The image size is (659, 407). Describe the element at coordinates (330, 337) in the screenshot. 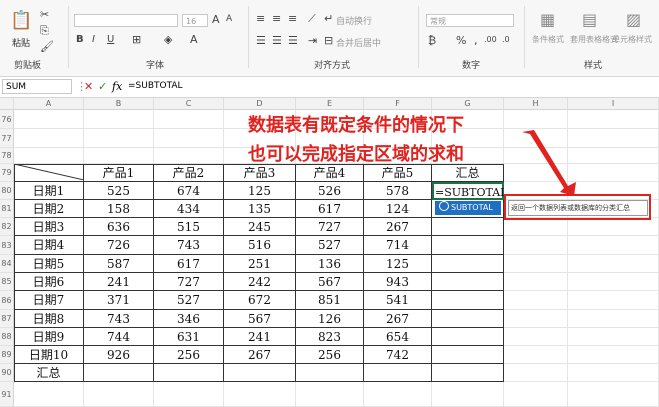

I see `table-value-cell: 823` at that location.